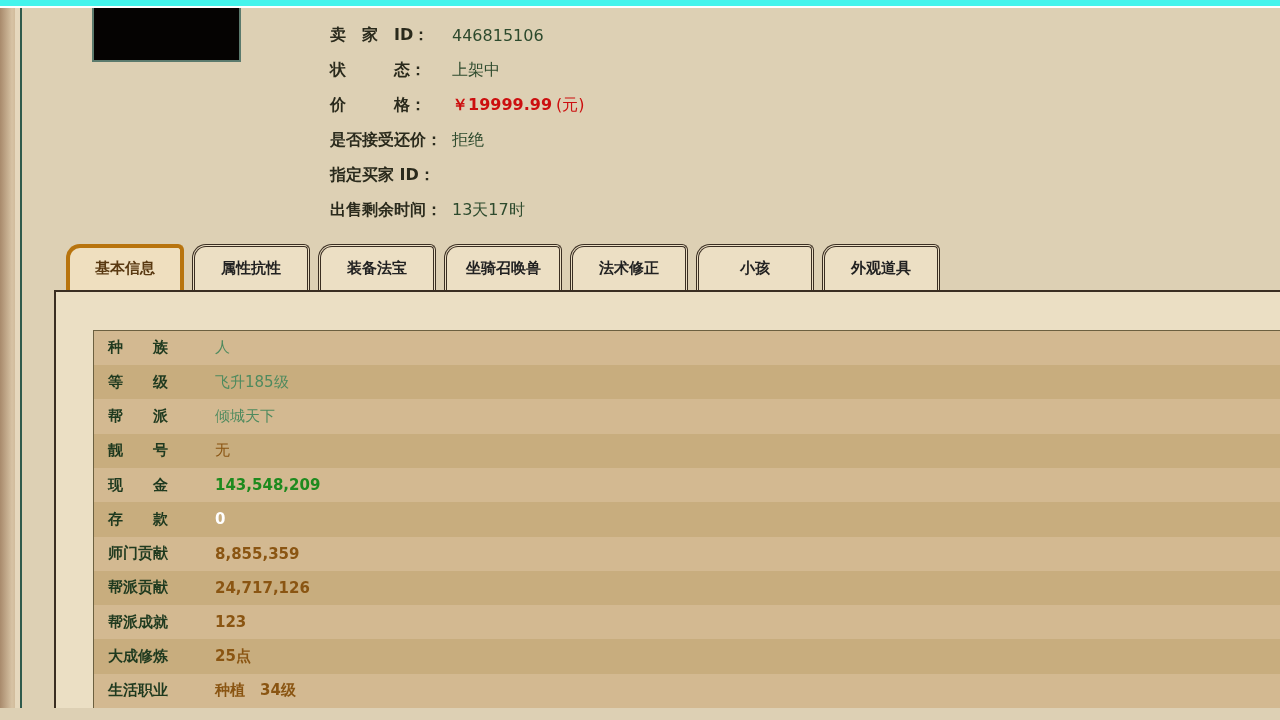  Describe the element at coordinates (570, 105) in the screenshot. I see `currency-unit: (元)` at that location.